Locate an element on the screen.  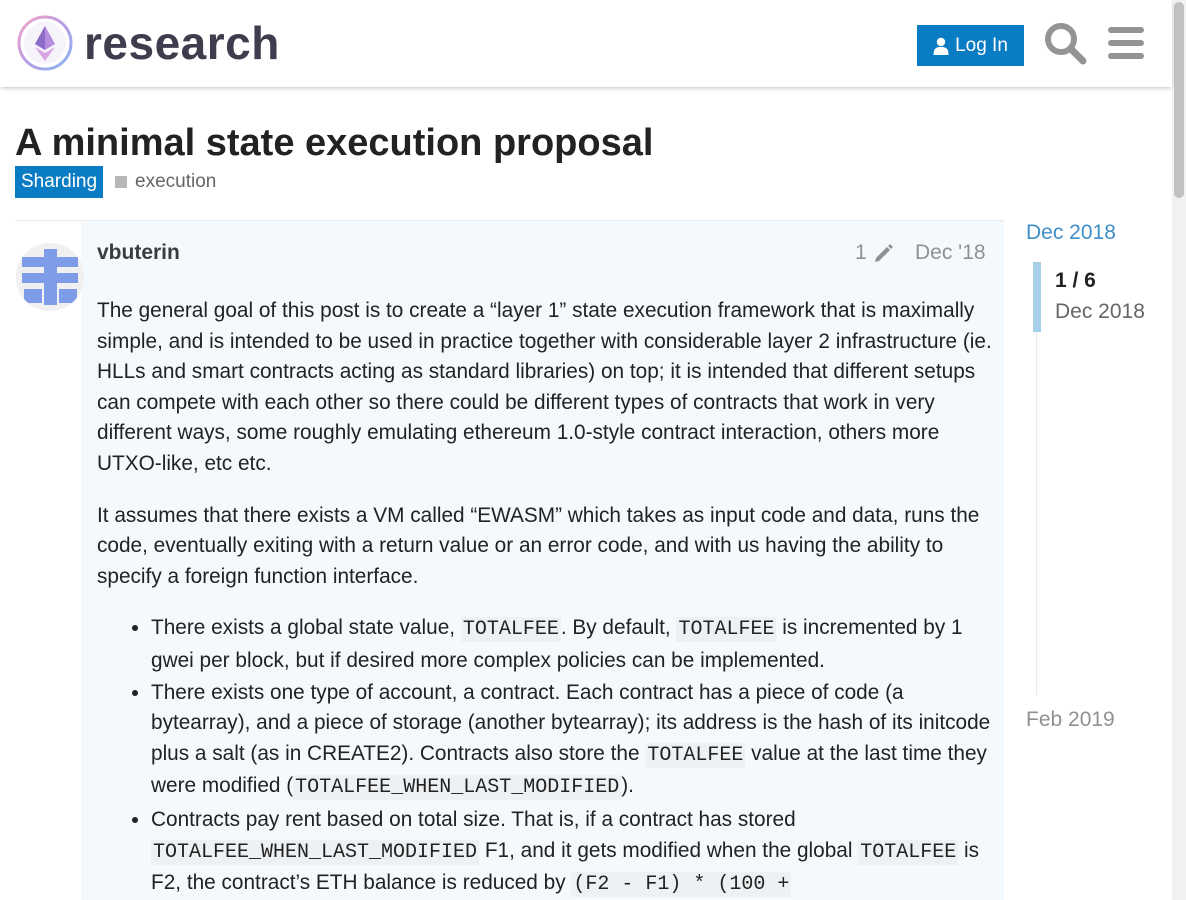
timeline-handle is located at coordinates (1037, 297).